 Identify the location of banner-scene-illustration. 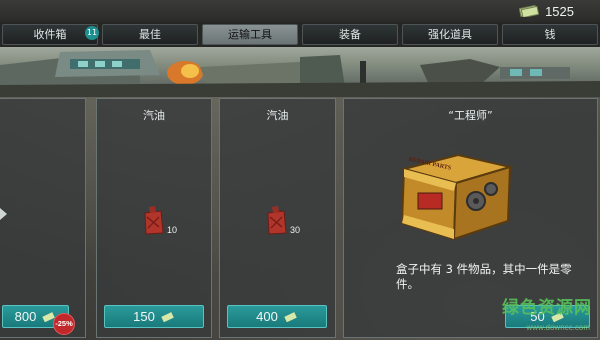
(300, 72).